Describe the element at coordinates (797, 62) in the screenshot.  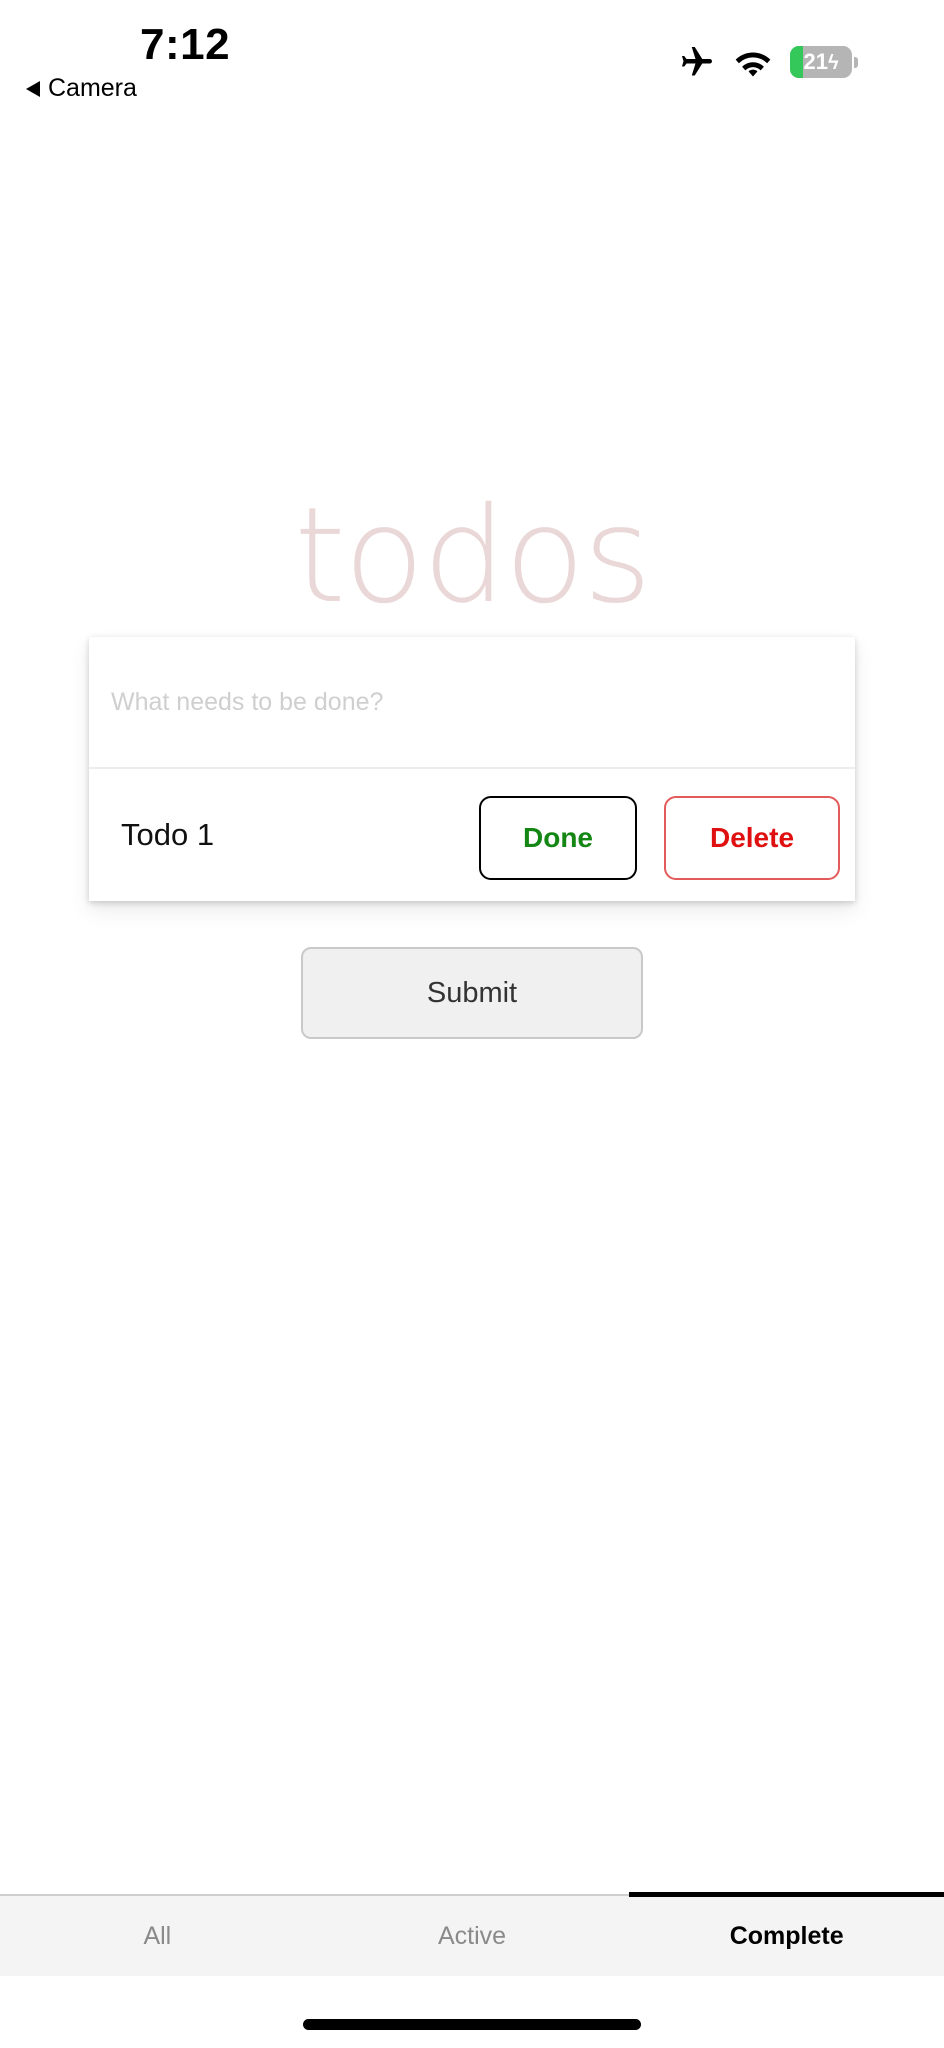
I see `battery-fill` at that location.